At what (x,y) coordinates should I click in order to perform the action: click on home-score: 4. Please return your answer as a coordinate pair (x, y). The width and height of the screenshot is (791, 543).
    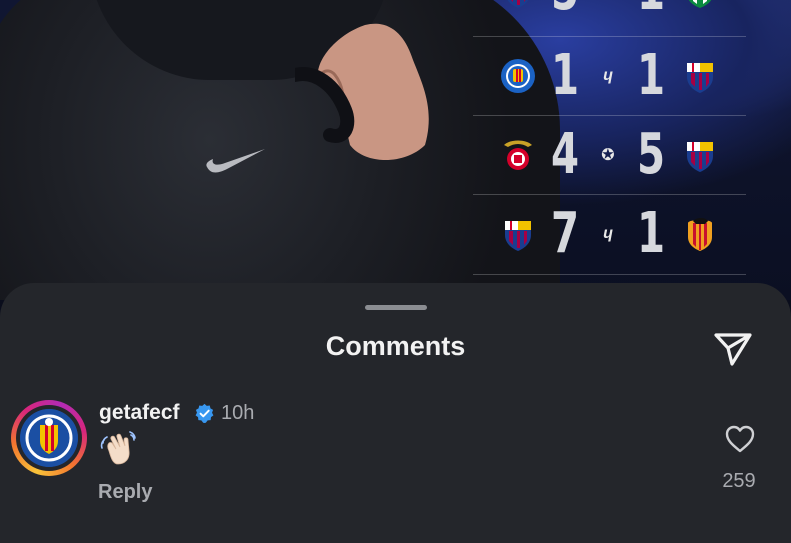
    Looking at the image, I should click on (565, 154).